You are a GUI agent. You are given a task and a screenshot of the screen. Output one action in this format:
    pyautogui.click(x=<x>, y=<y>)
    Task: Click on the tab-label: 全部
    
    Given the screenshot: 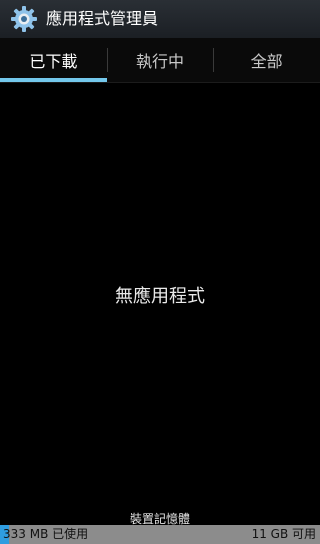 What is the action you would take?
    pyautogui.click(x=266, y=61)
    